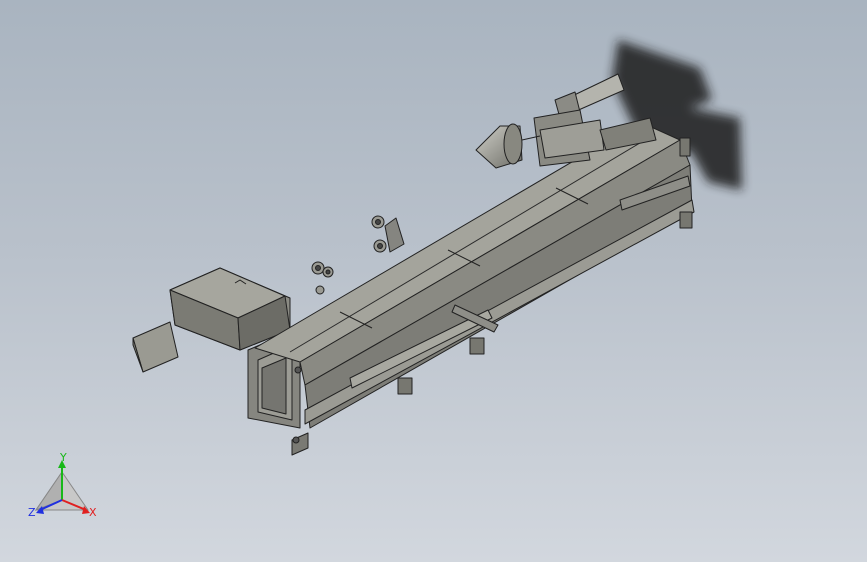 This screenshot has width=867, height=562. Describe the element at coordinates (32, 512) in the screenshot. I see `z-axis-label: Z` at that location.